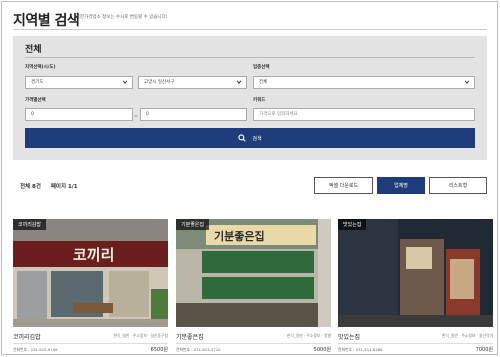 The width and height of the screenshot is (500, 357). I want to click on storefront-image, so click(415, 273).